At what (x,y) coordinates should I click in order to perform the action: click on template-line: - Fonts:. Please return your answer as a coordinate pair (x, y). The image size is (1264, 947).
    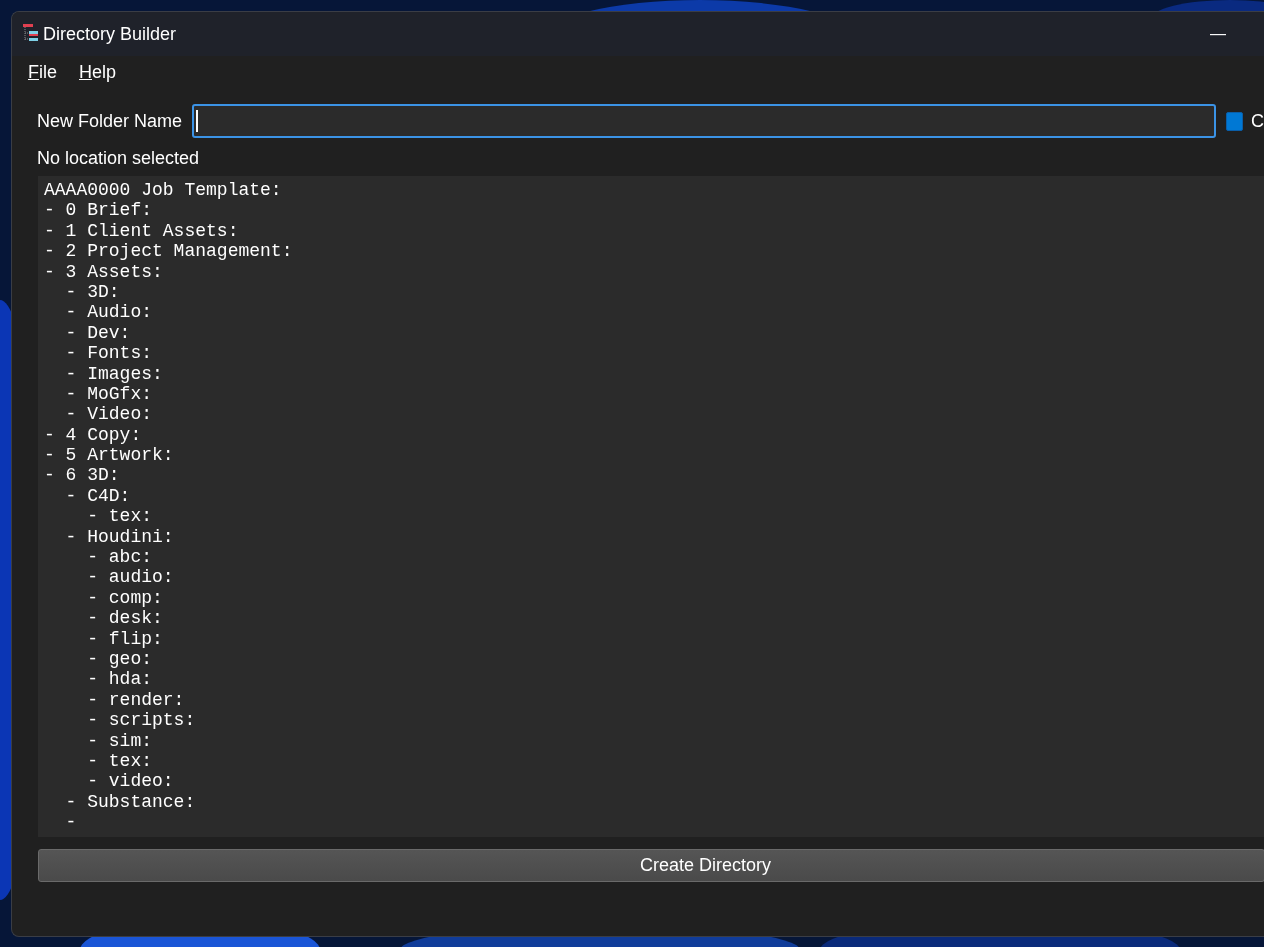
    Looking at the image, I should click on (108, 353).